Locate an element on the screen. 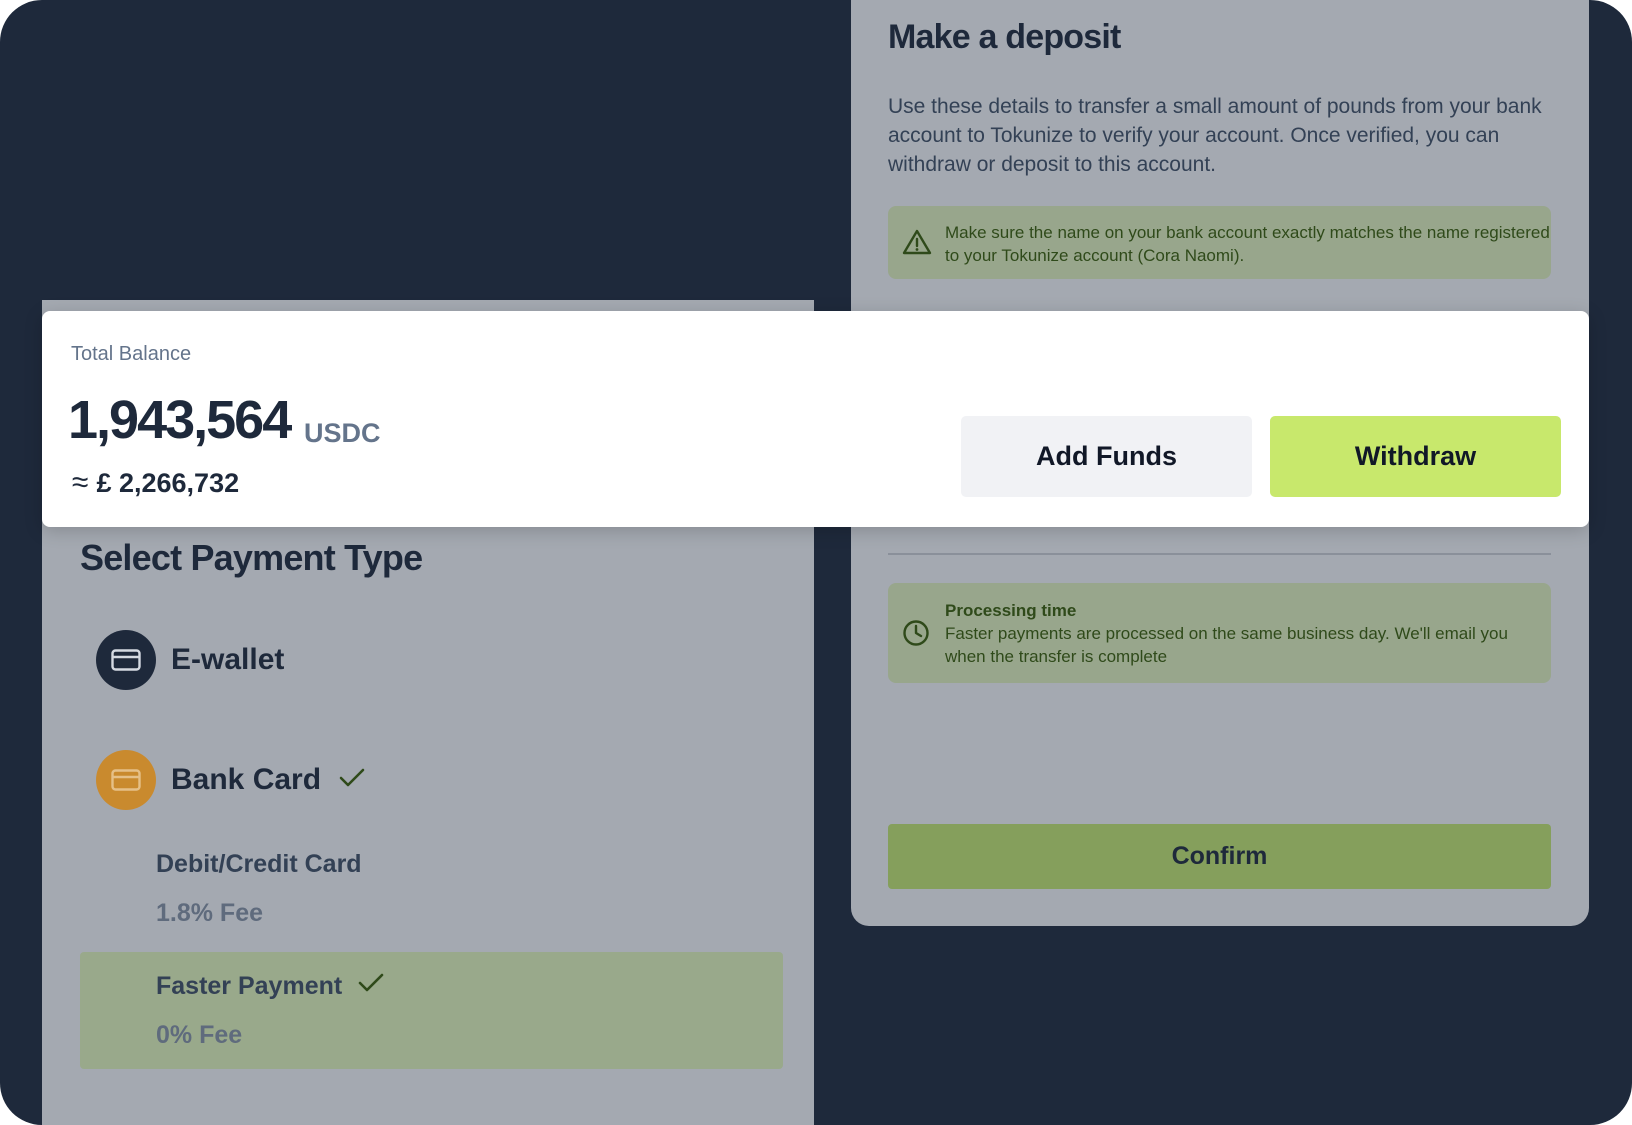  total-balance-label: Total Balance is located at coordinates (131, 354).